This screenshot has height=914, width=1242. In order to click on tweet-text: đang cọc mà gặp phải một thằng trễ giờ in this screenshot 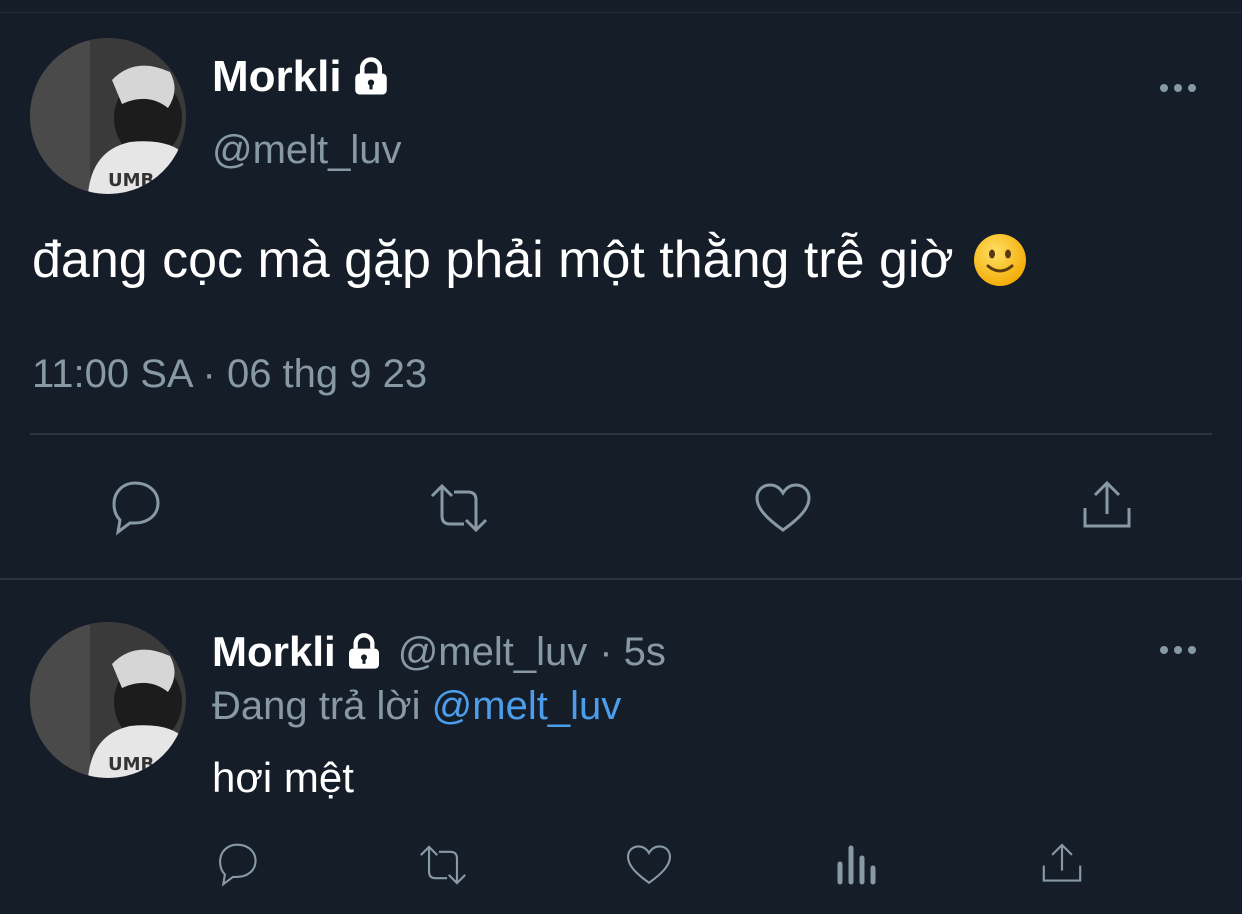, I will do `click(530, 260)`.